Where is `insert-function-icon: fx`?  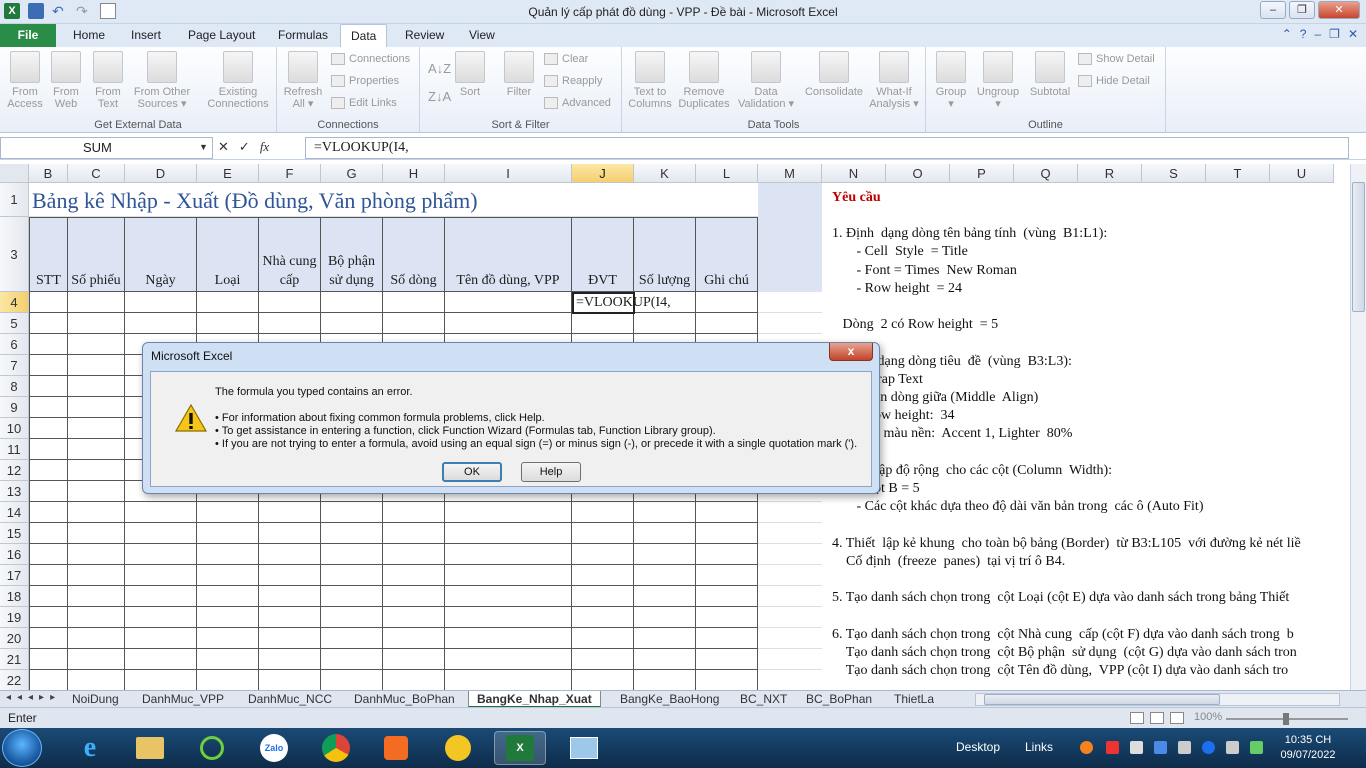 insert-function-icon: fx is located at coordinates (264, 147).